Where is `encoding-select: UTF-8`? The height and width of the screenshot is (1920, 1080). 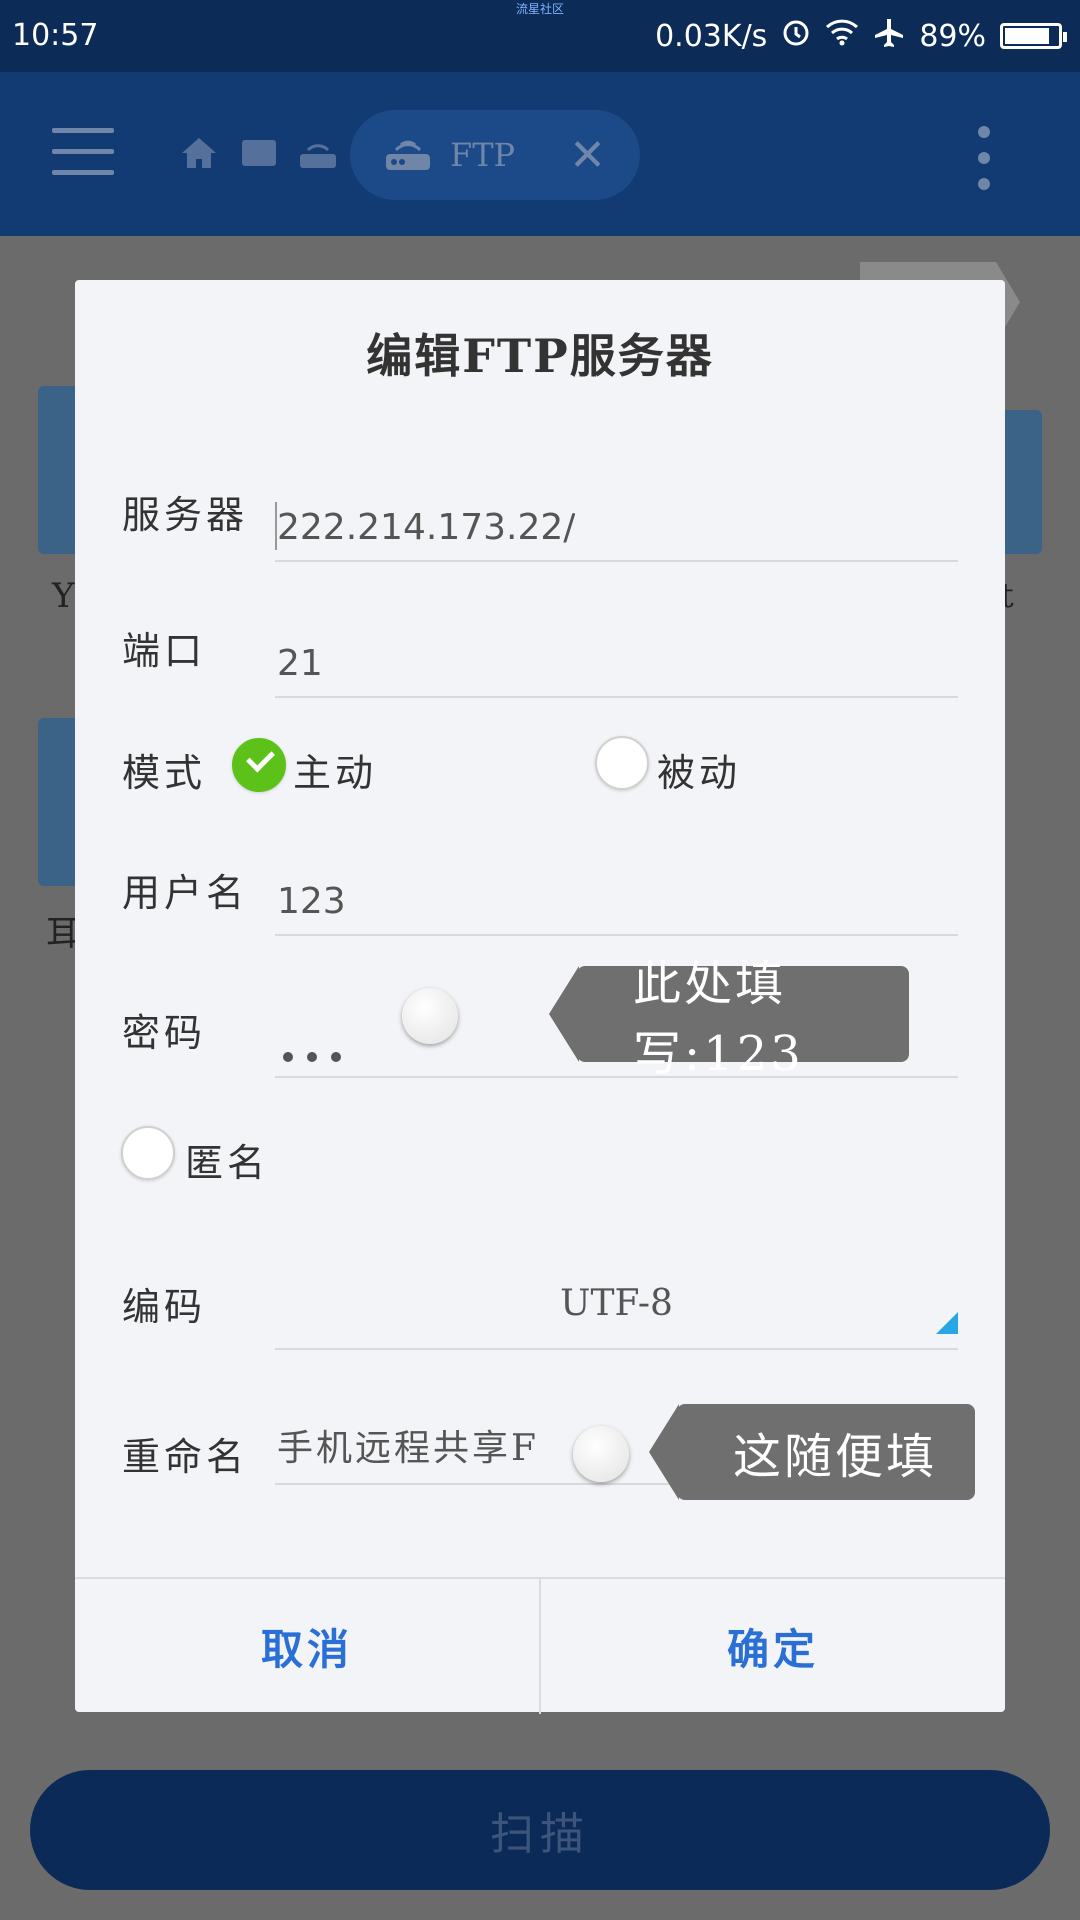 encoding-select: UTF-8 is located at coordinates (616, 1295).